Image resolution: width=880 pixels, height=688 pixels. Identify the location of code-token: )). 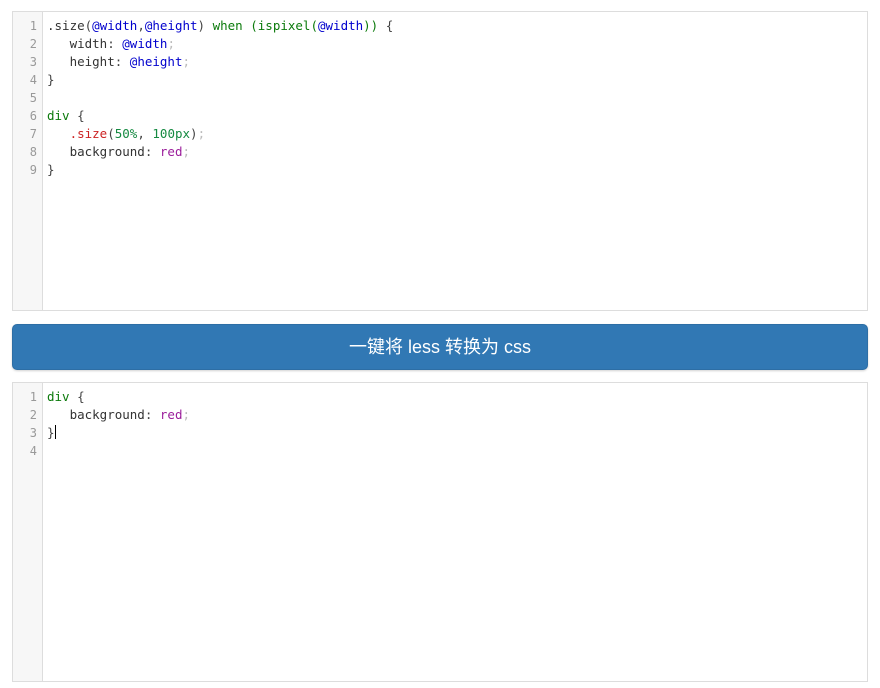
(371, 25).